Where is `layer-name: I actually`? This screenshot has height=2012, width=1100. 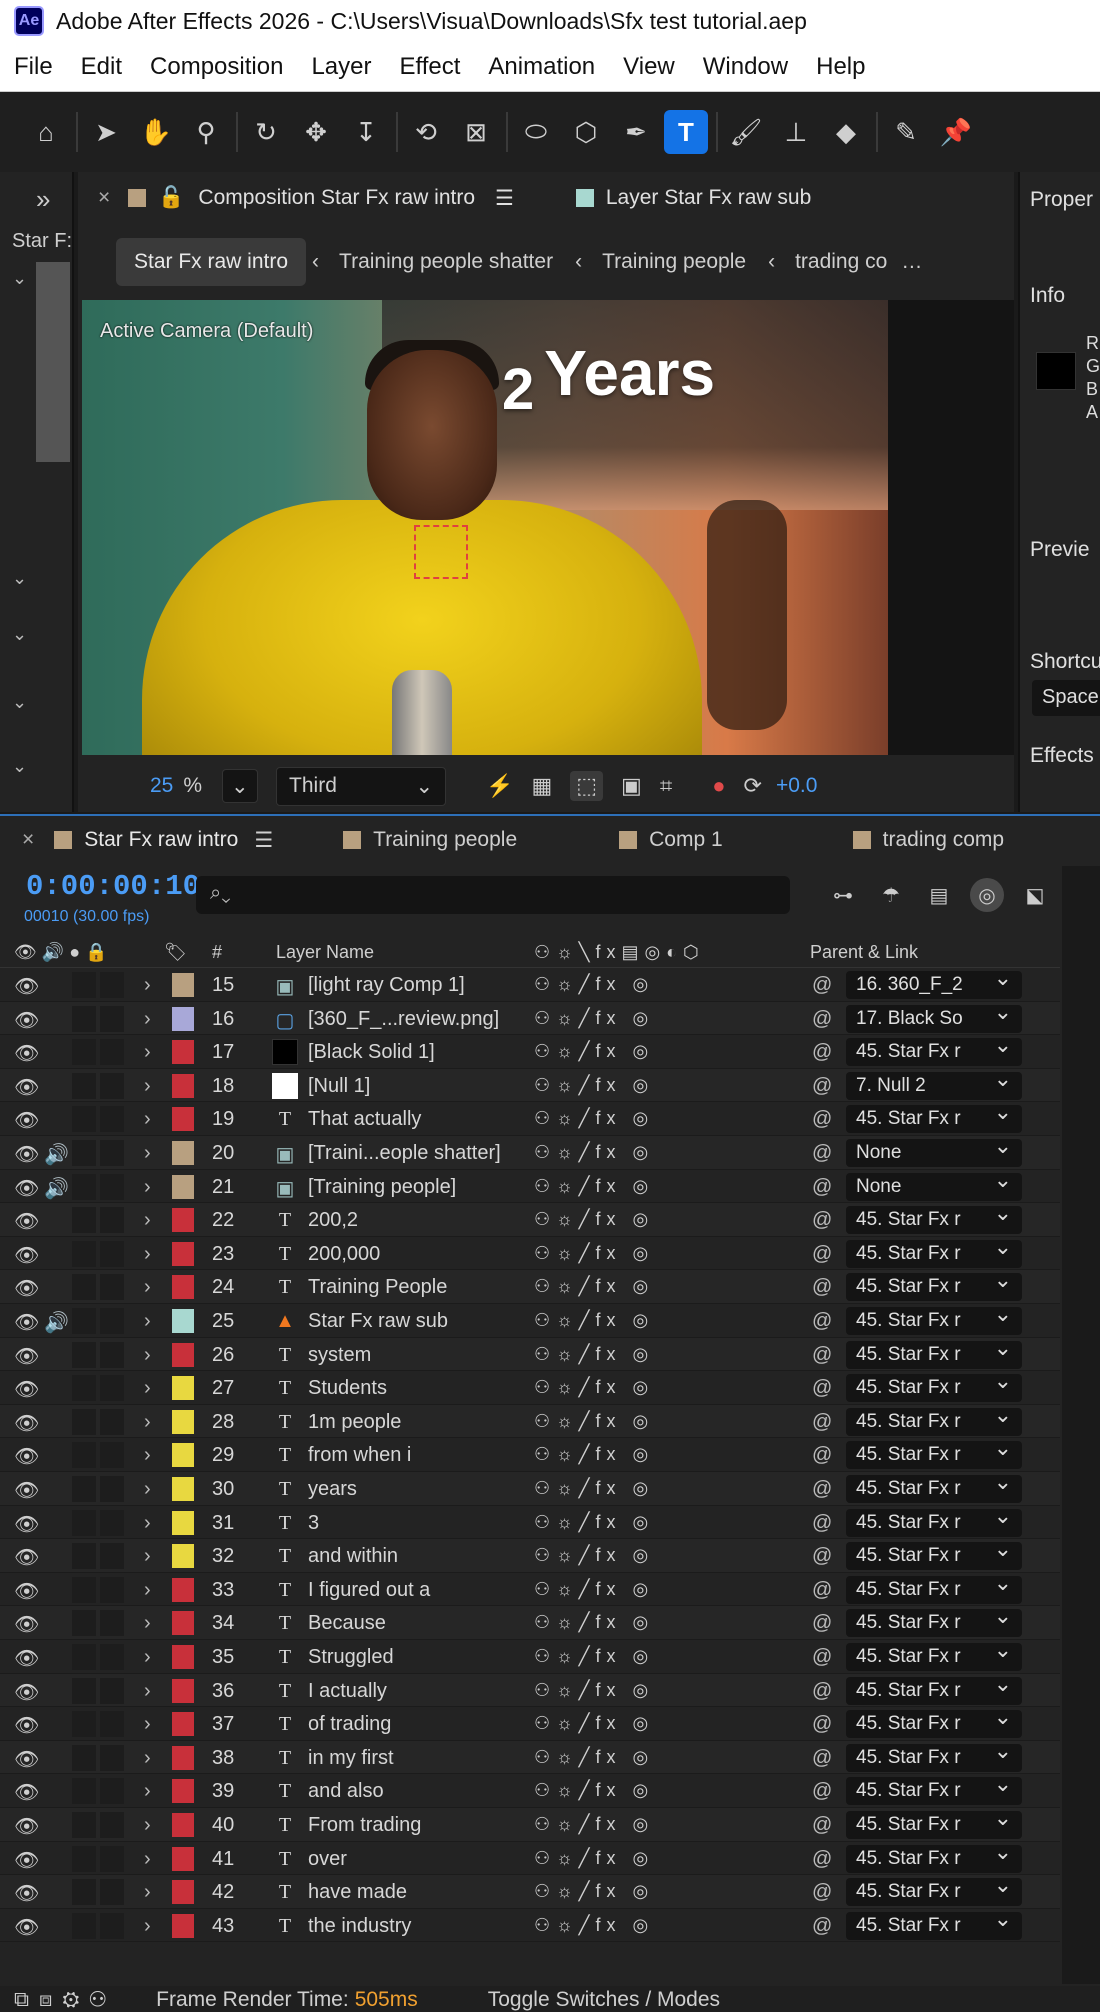
layer-name: I actually is located at coordinates (347, 1691).